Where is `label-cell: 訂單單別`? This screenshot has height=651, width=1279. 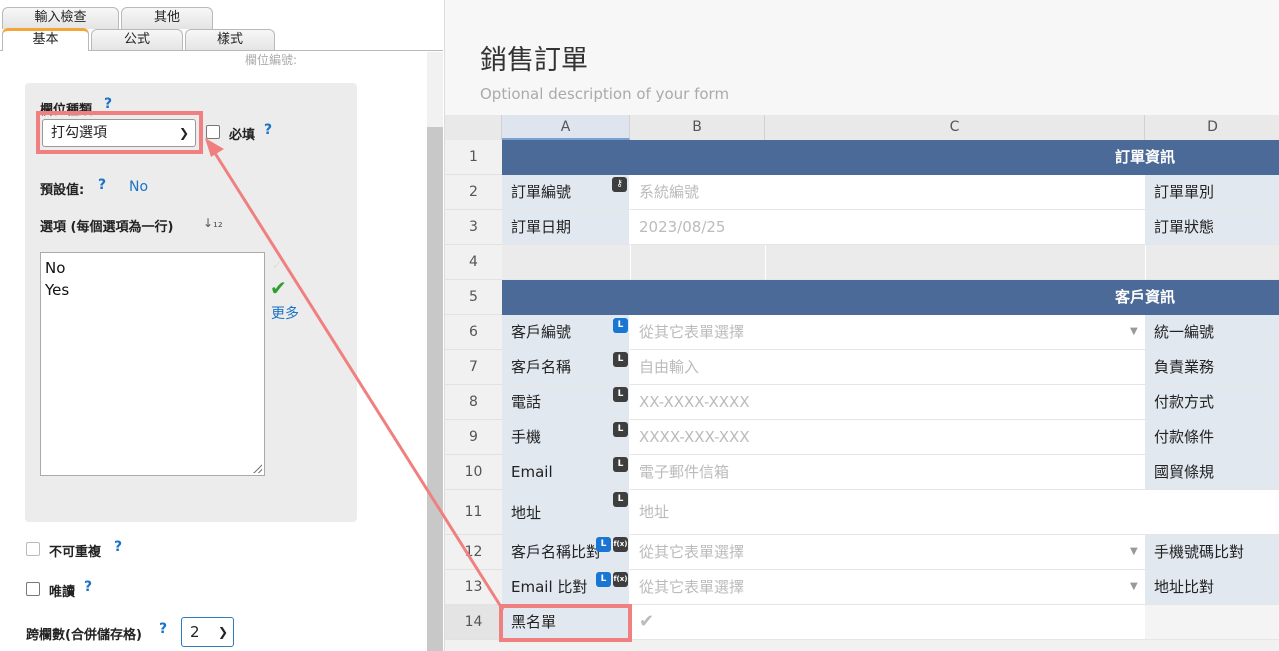 label-cell: 訂單單別 is located at coordinates (1212, 192).